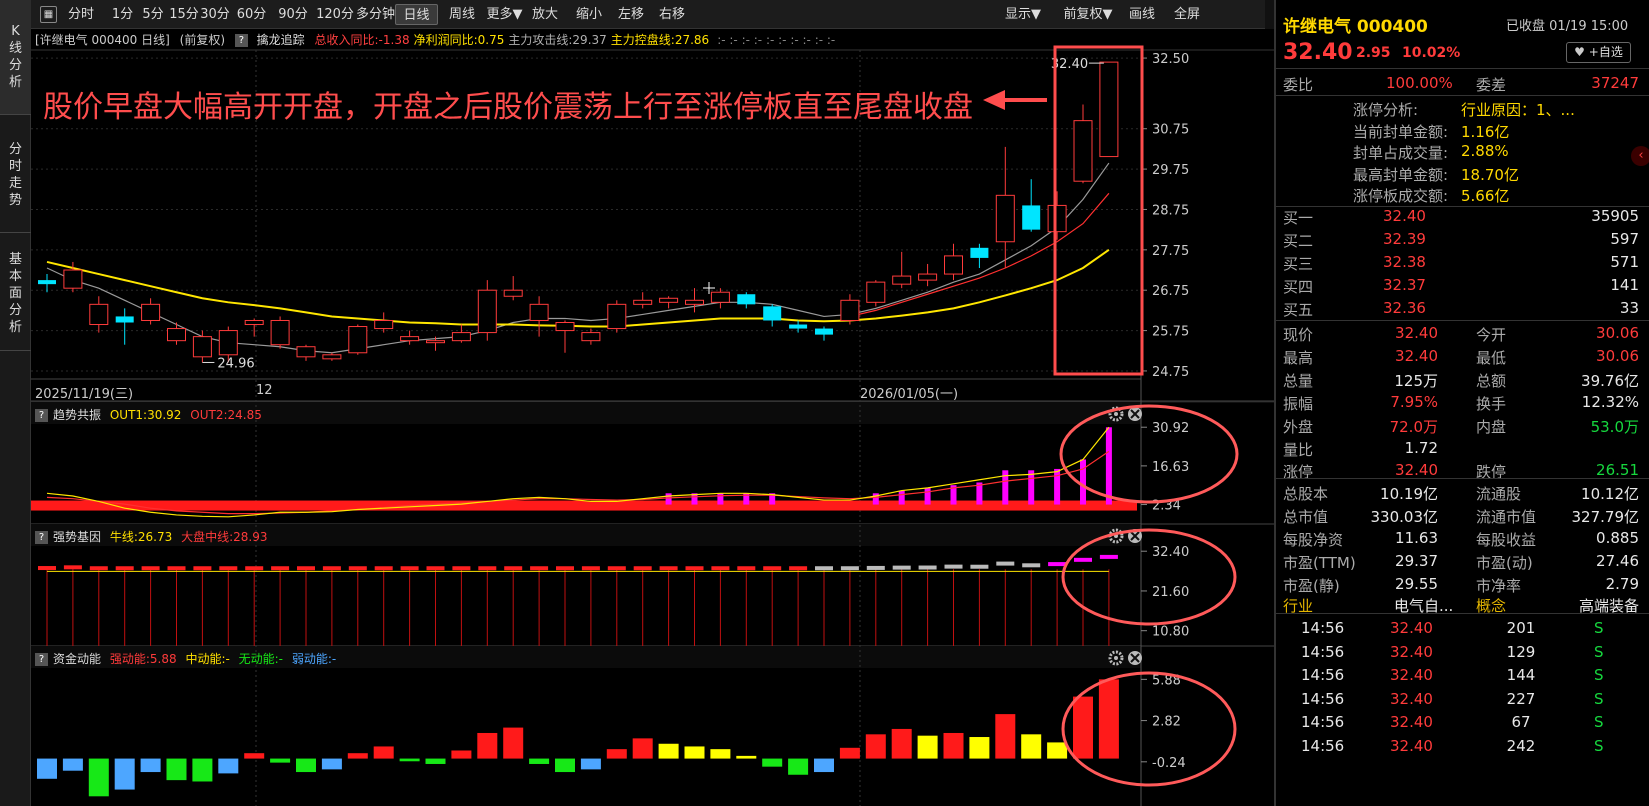 The width and height of the screenshot is (1649, 806). Describe the element at coordinates (224, 537) in the screenshot. I see `sub2-mid: 大盘中线:28.93` at that location.